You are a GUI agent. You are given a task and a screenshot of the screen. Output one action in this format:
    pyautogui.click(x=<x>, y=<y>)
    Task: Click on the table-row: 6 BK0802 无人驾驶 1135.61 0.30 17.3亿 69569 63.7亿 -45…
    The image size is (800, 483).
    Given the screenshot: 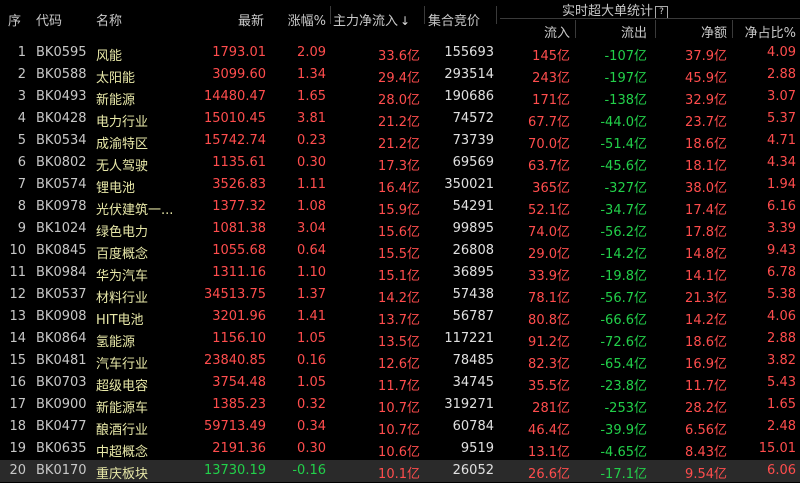 What is the action you would take?
    pyautogui.click(x=400, y=163)
    